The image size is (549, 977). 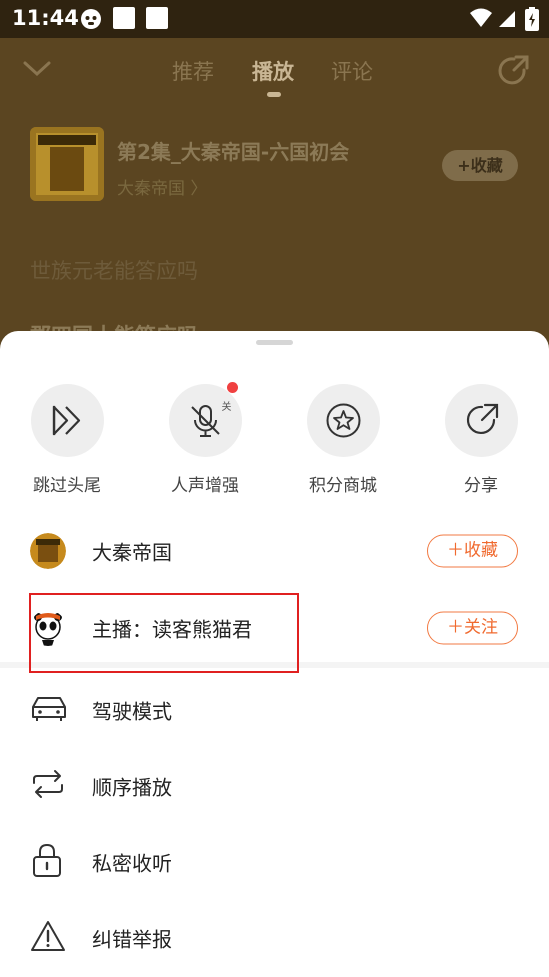 I want to click on collect-button-label: 收藏, so click(x=481, y=550).